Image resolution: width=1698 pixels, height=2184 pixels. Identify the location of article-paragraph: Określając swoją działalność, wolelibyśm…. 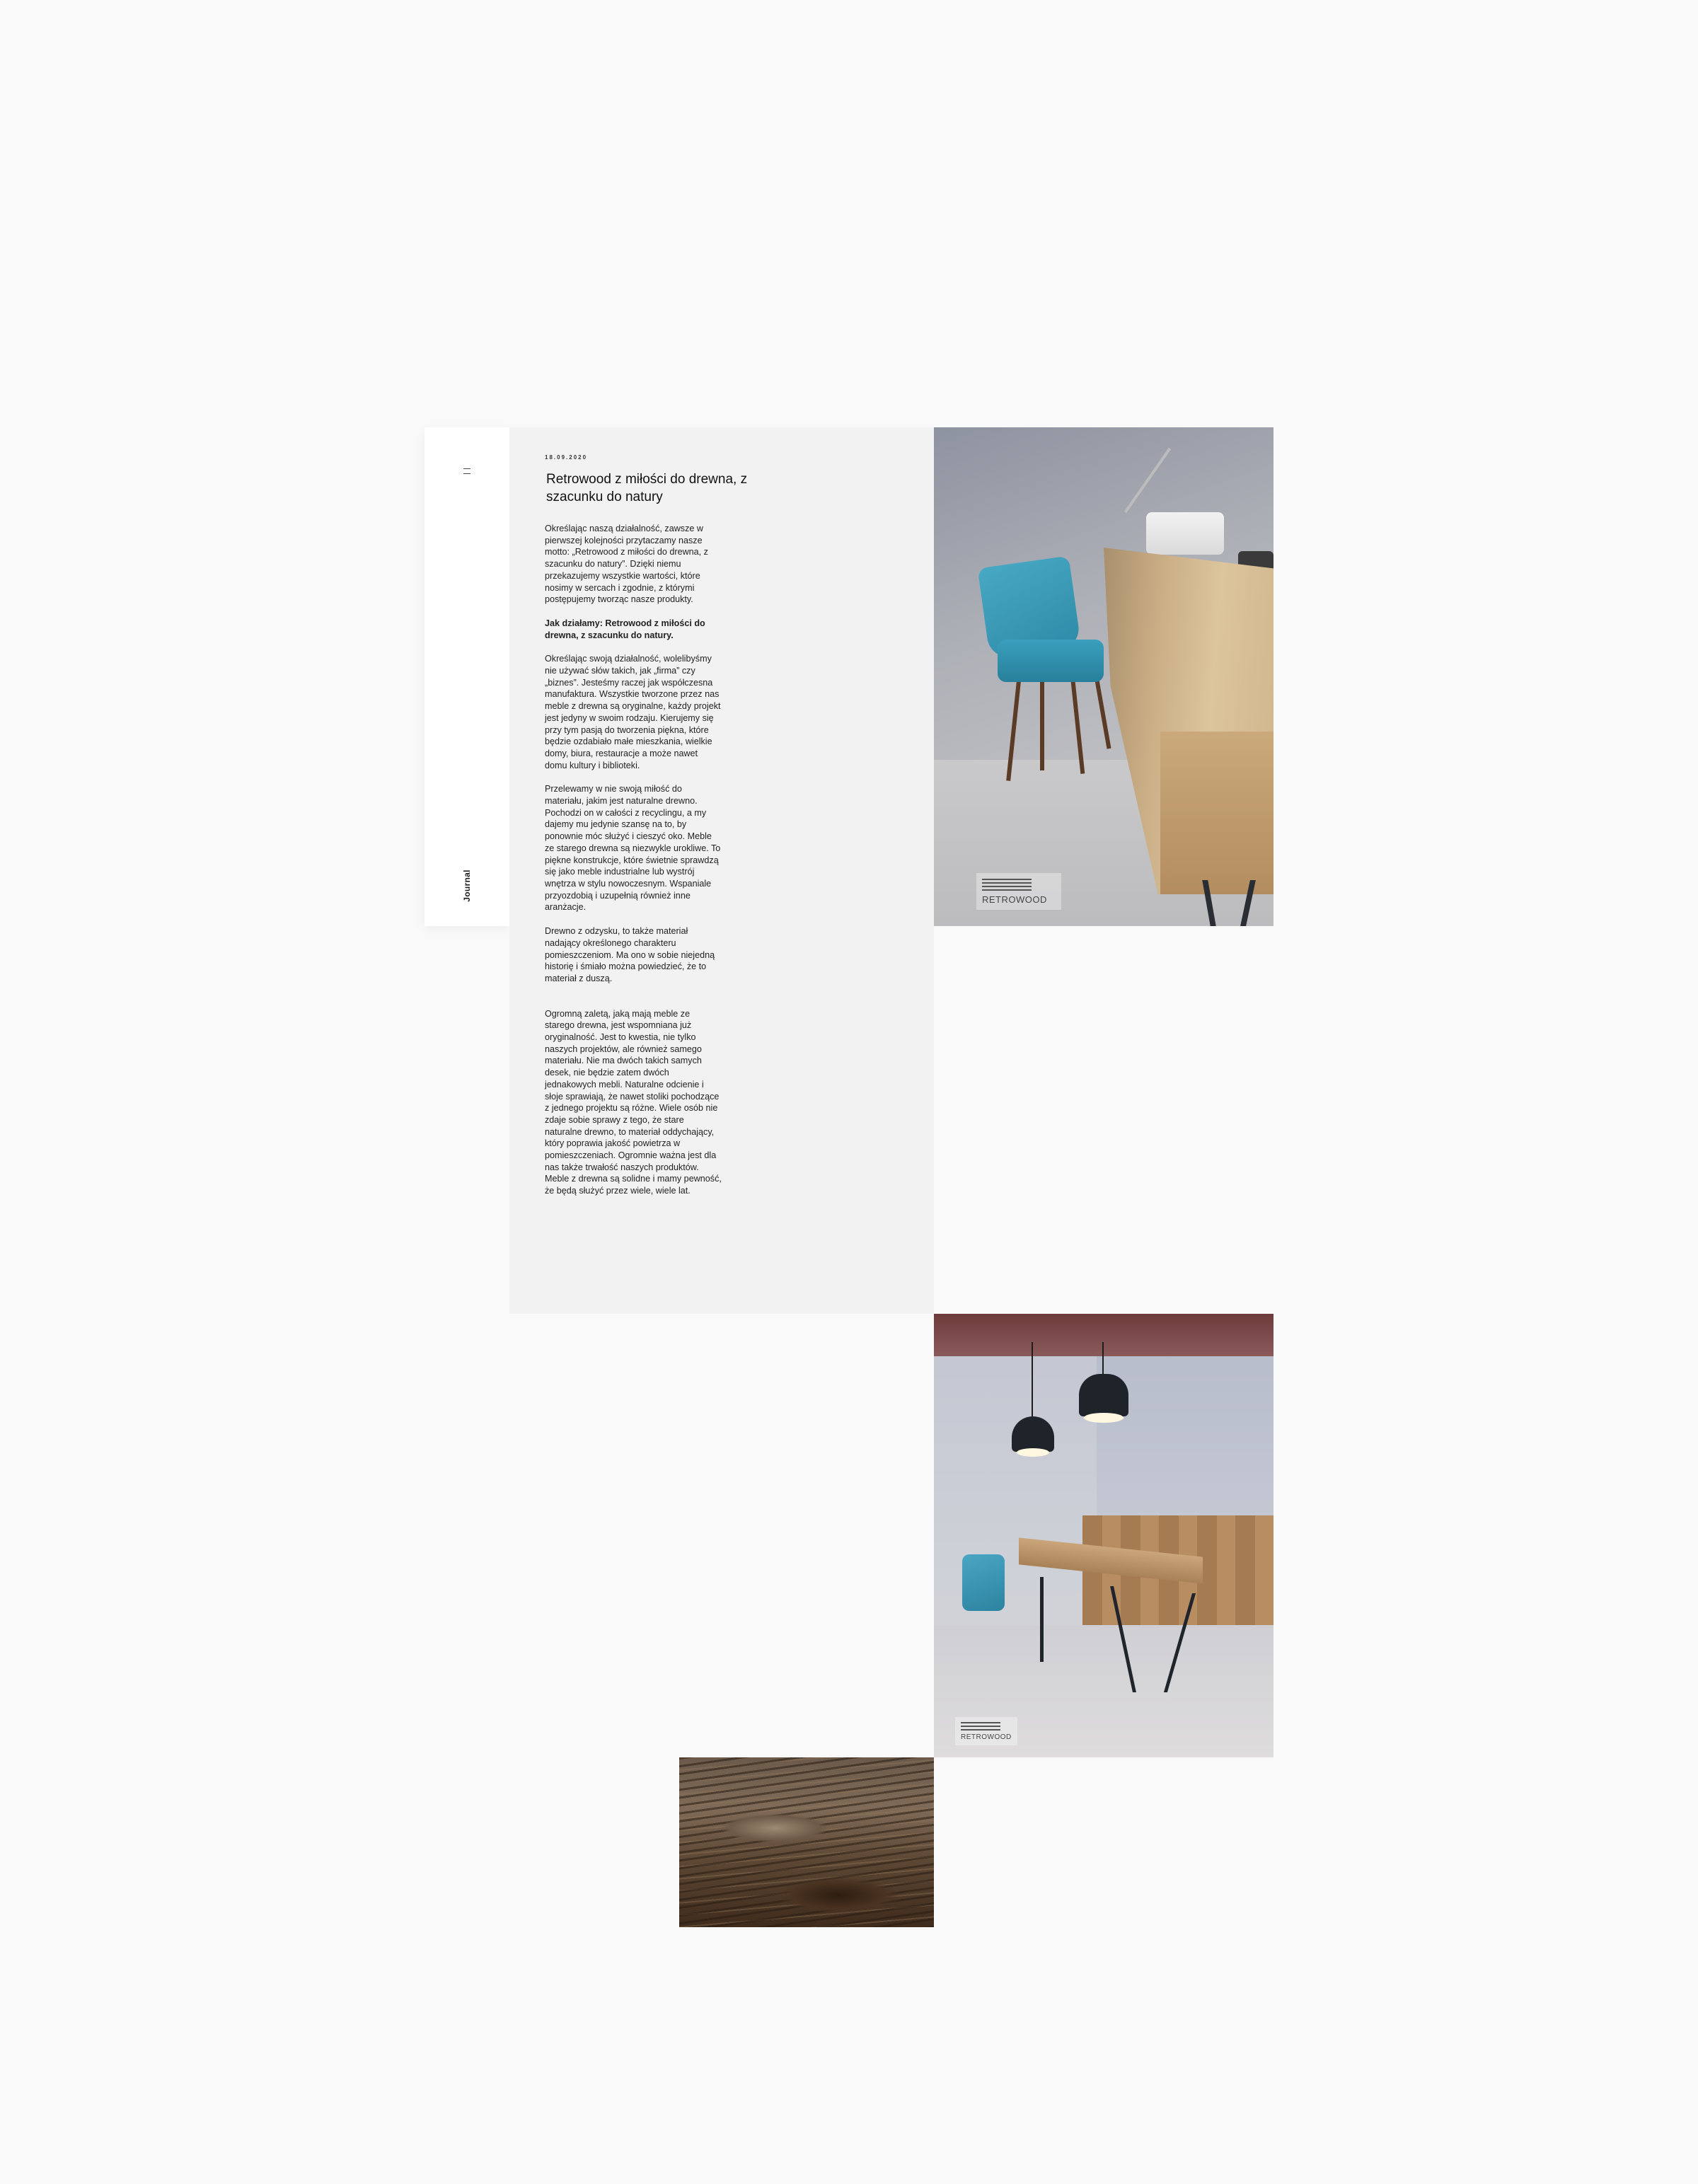
(633, 712).